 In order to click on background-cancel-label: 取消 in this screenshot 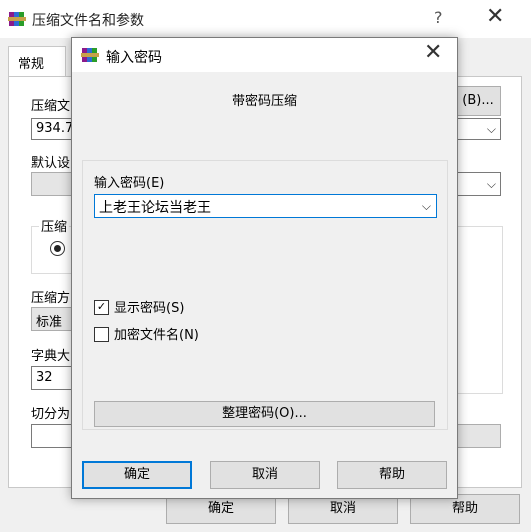, I will do `click(342, 508)`.